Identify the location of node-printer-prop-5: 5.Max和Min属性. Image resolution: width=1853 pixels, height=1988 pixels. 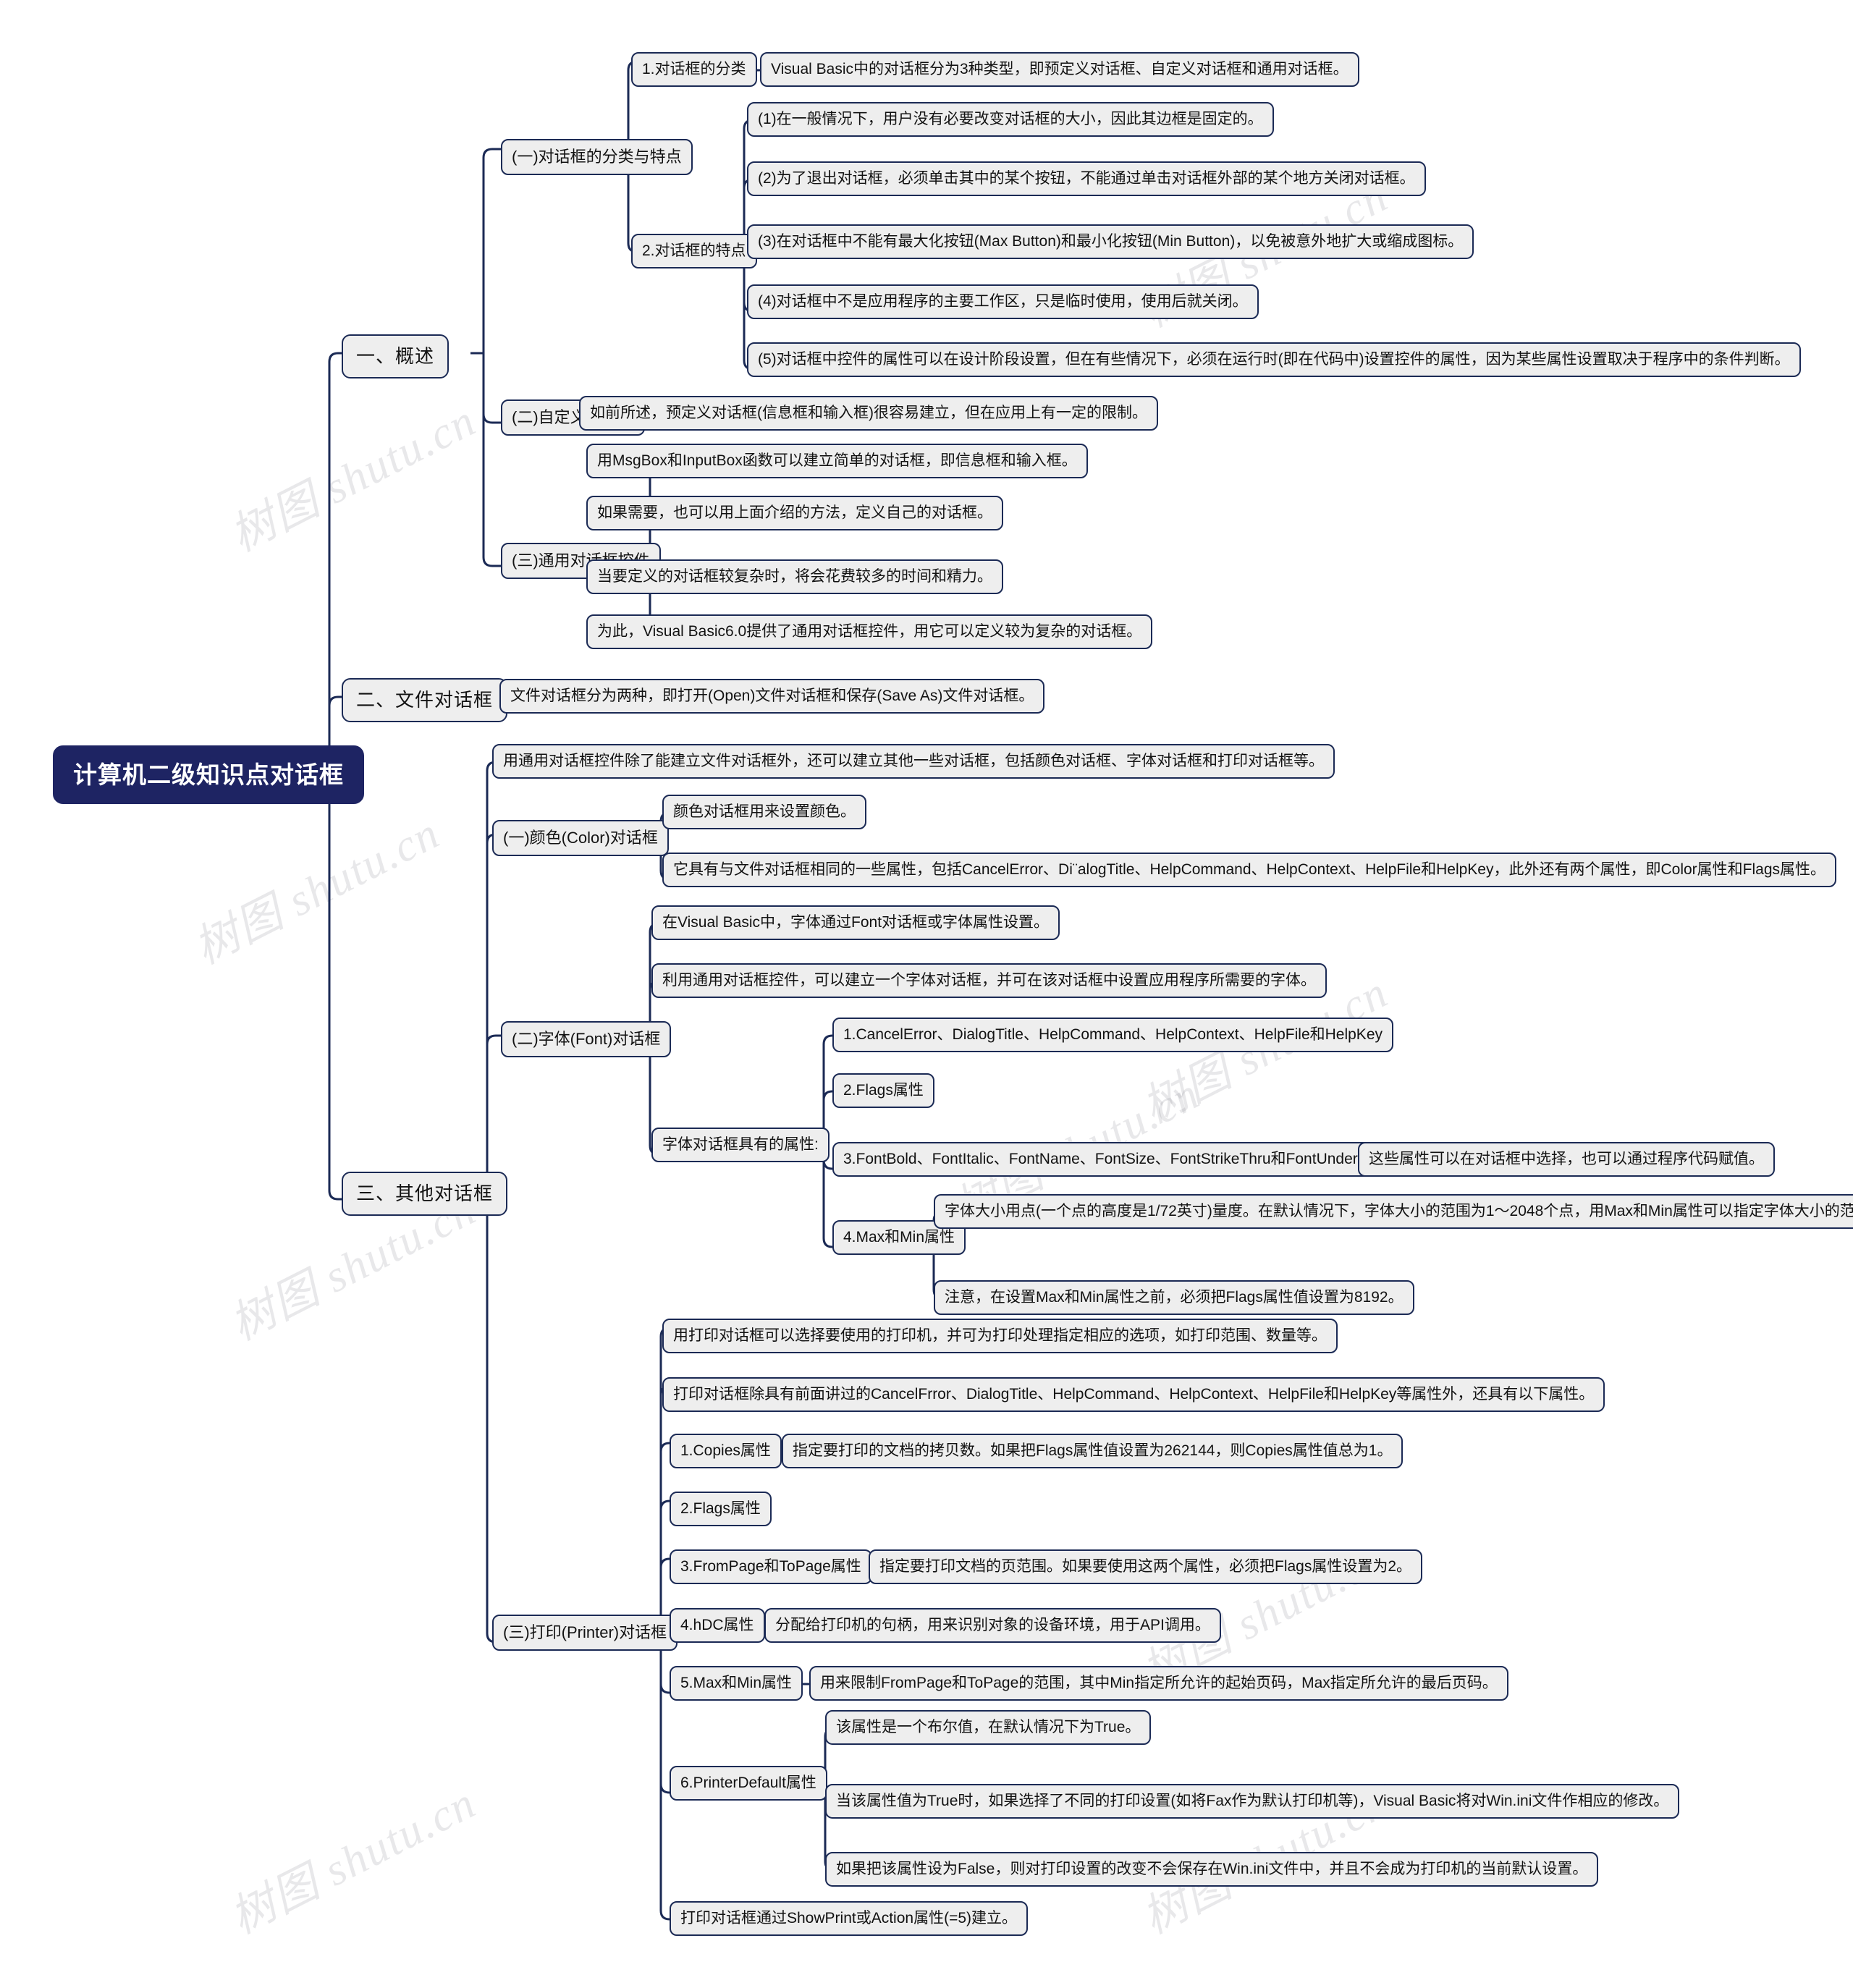
(737, 1683).